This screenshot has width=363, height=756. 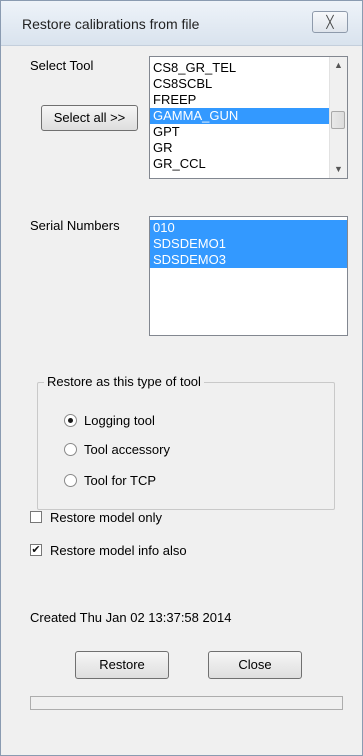 I want to click on tool-type-option-label: Logging tool, so click(x=119, y=420).